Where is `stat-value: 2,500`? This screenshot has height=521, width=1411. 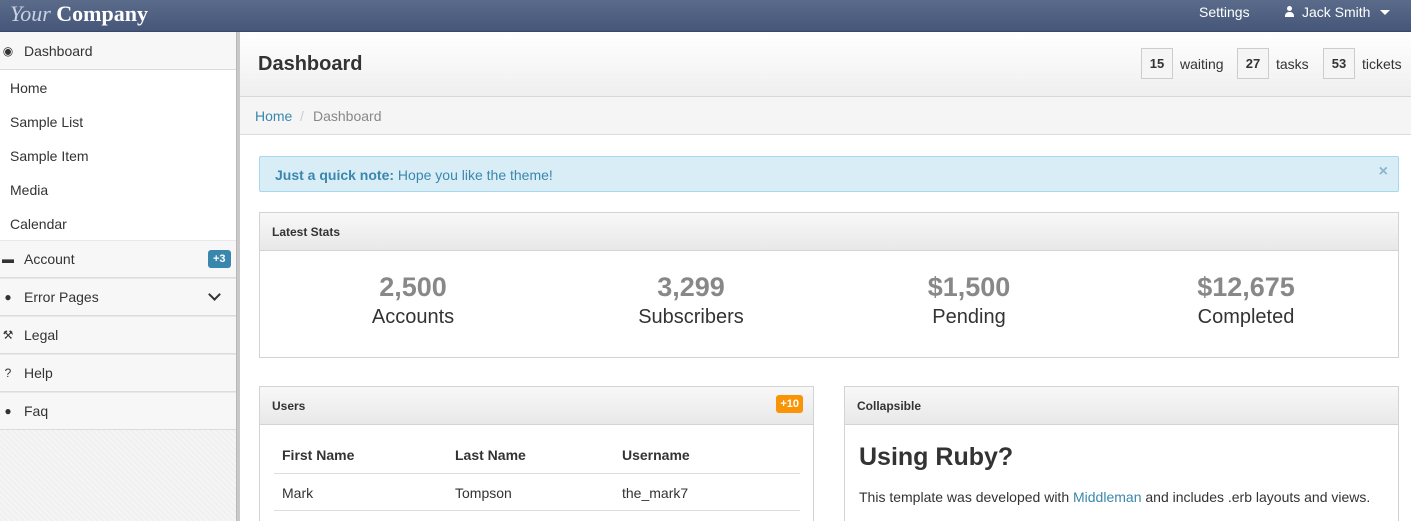
stat-value: 2,500 is located at coordinates (413, 287).